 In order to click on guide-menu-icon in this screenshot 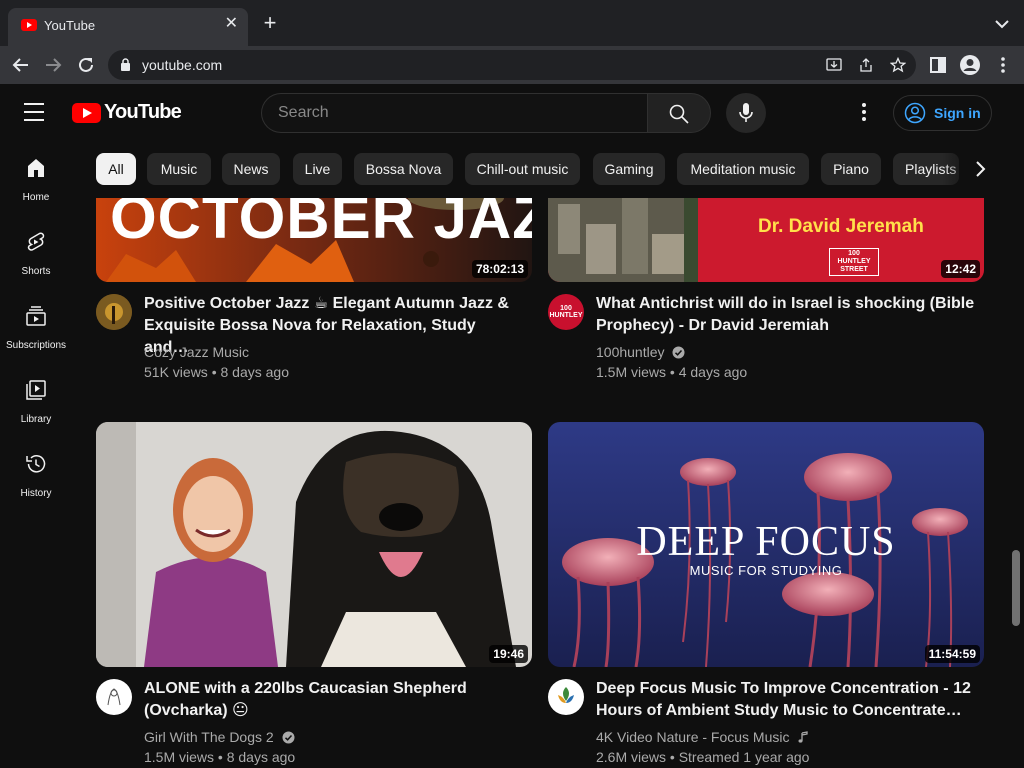, I will do `click(35, 112)`.